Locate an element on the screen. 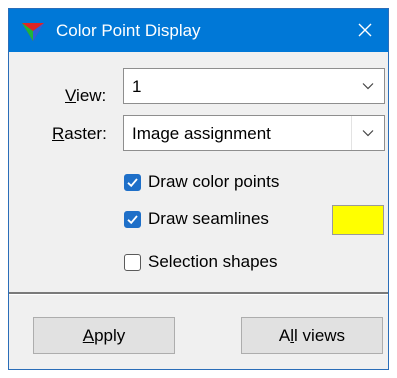  app-triangle-icon is located at coordinates (33, 32).